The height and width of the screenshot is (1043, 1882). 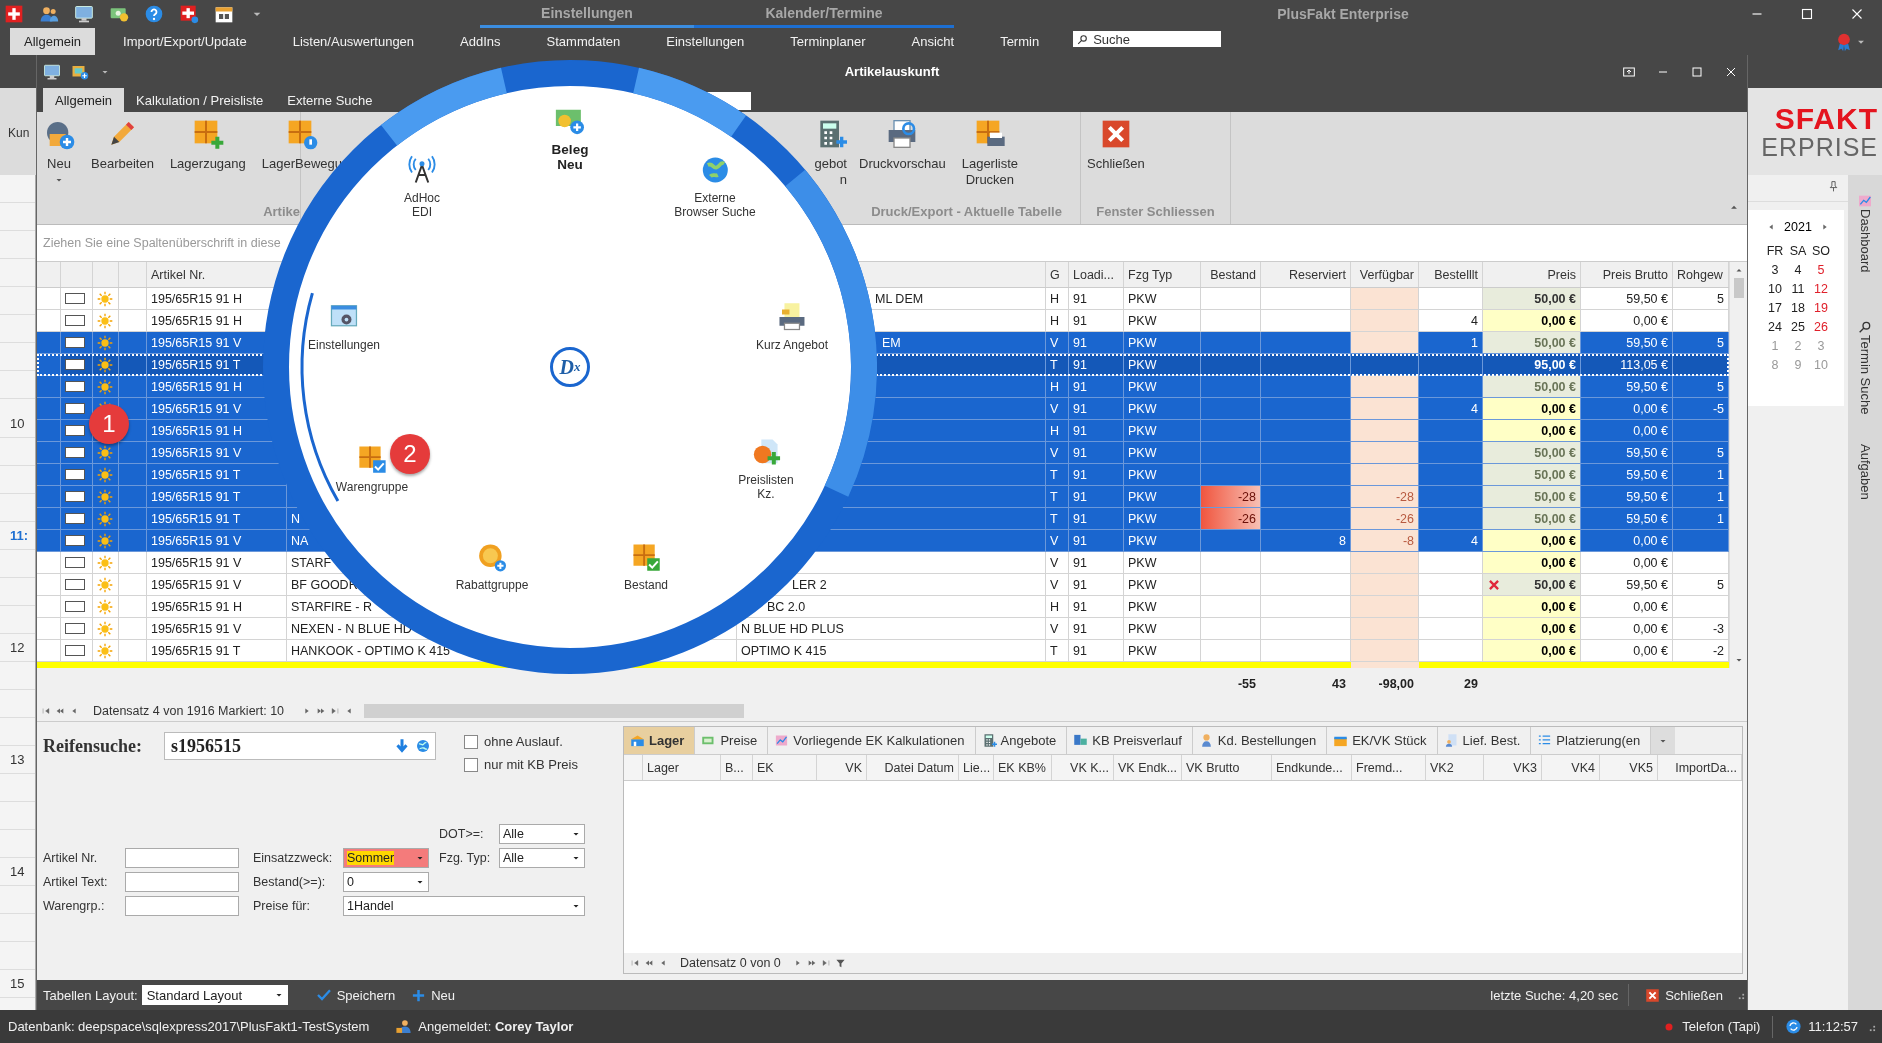 What do you see at coordinates (290, 882) in the screenshot?
I see `field-label: Bestand(>=):` at bounding box center [290, 882].